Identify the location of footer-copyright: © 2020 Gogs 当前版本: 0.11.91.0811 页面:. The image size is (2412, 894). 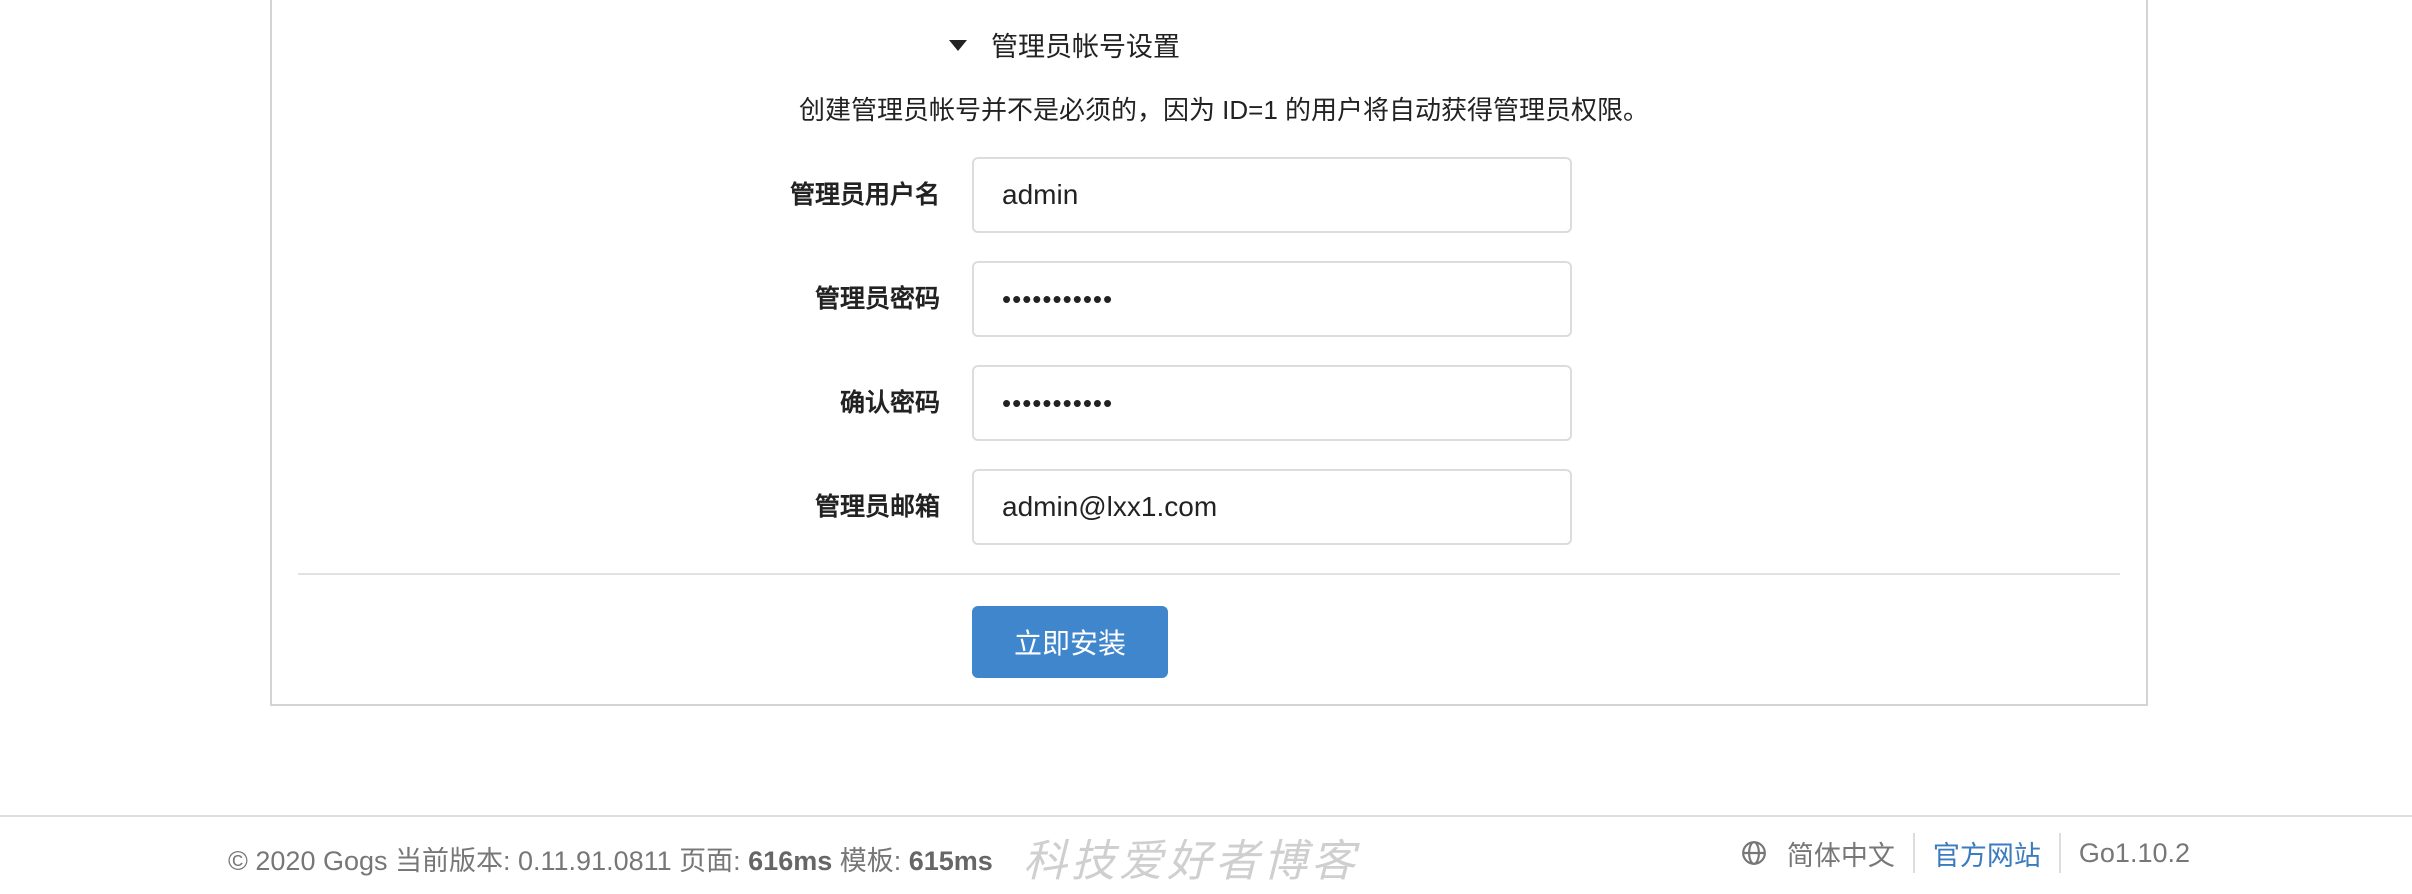
(488, 861).